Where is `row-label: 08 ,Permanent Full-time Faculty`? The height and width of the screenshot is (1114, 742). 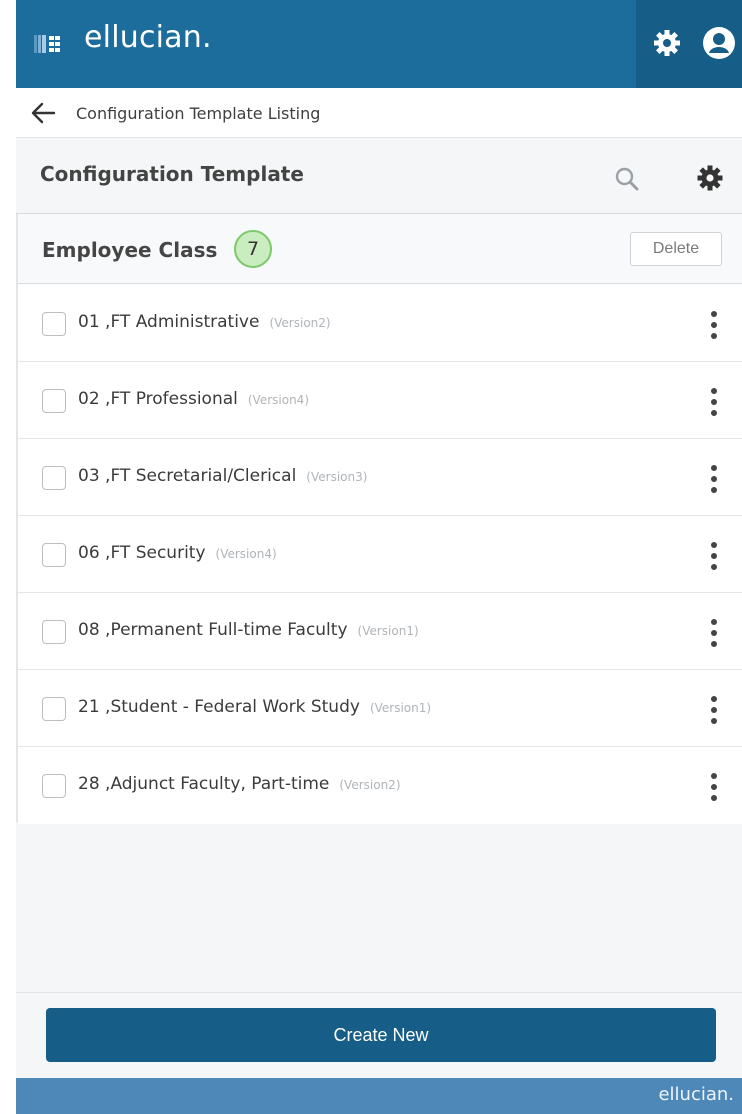 row-label: 08 ,Permanent Full-time Faculty is located at coordinates (213, 630).